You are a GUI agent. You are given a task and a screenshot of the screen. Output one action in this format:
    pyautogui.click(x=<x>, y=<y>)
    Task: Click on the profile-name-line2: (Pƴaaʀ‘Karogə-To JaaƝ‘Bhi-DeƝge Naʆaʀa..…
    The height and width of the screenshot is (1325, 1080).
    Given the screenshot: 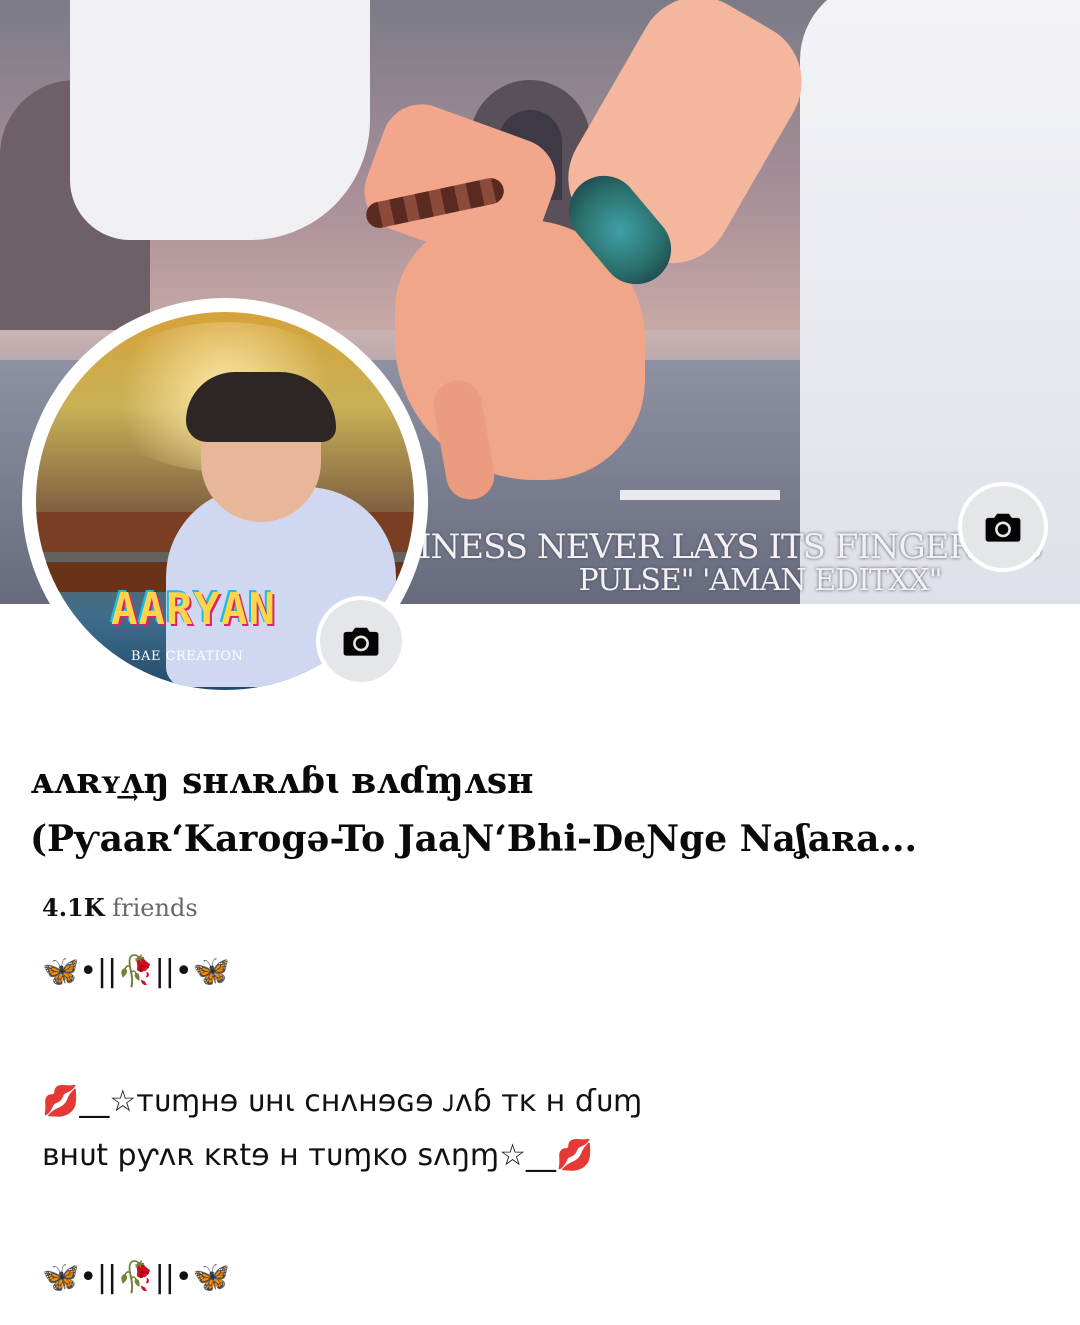 What is the action you would take?
    pyautogui.click(x=474, y=839)
    